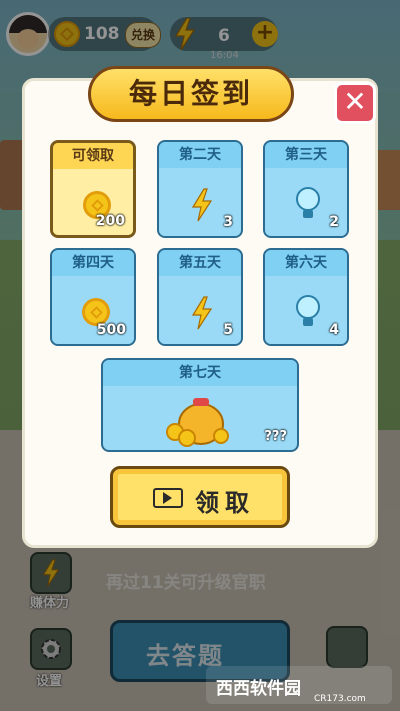 The image size is (400, 711). What do you see at coordinates (334, 330) in the screenshot?
I see `reward-quantity: 4` at bounding box center [334, 330].